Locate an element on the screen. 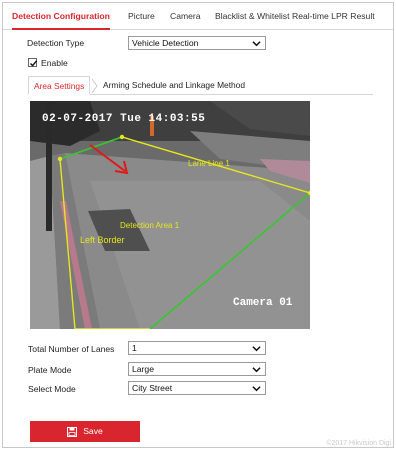  plate-mode-select: Large is located at coordinates (197, 369).